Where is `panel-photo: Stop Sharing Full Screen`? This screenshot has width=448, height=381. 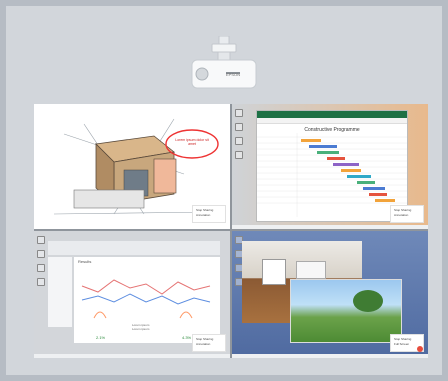 panel-photo: Stop Sharing Full Screen is located at coordinates (330, 294).